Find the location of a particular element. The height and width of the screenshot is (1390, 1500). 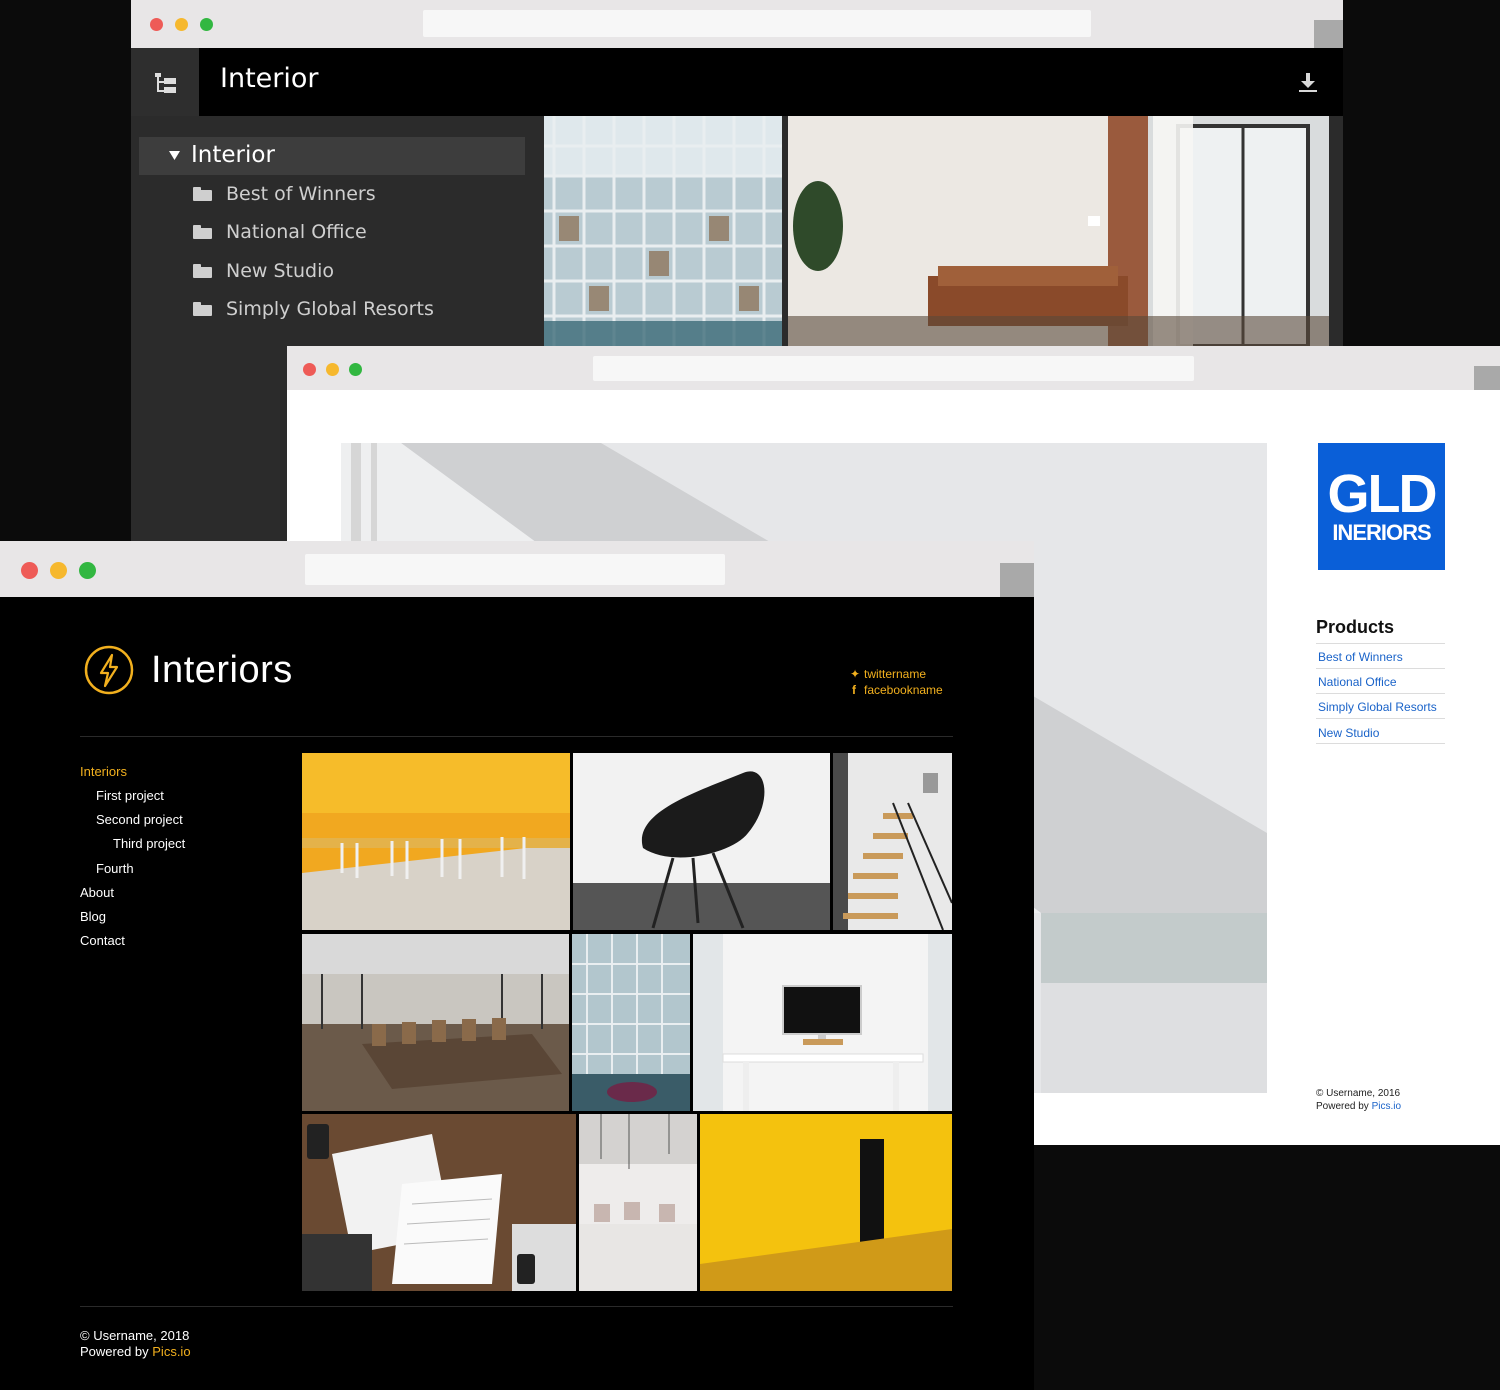

download-icon is located at coordinates (1308, 82).